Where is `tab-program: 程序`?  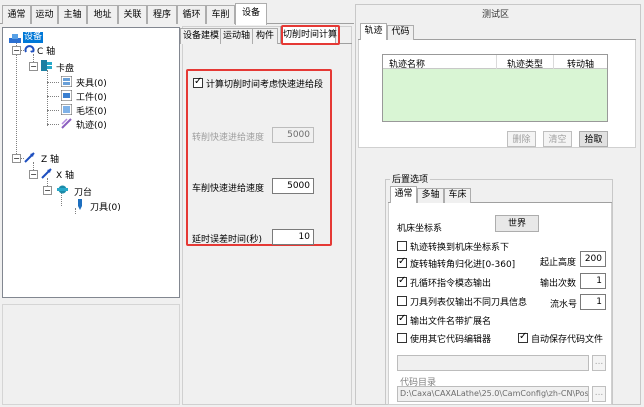
tab-program: 程序 is located at coordinates (162, 14).